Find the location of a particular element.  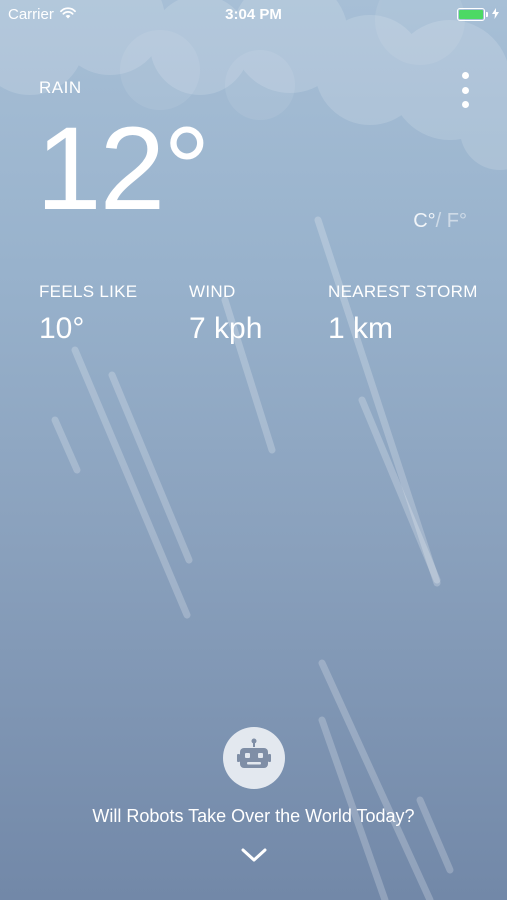

chevron-down-icon is located at coordinates (254, 855).